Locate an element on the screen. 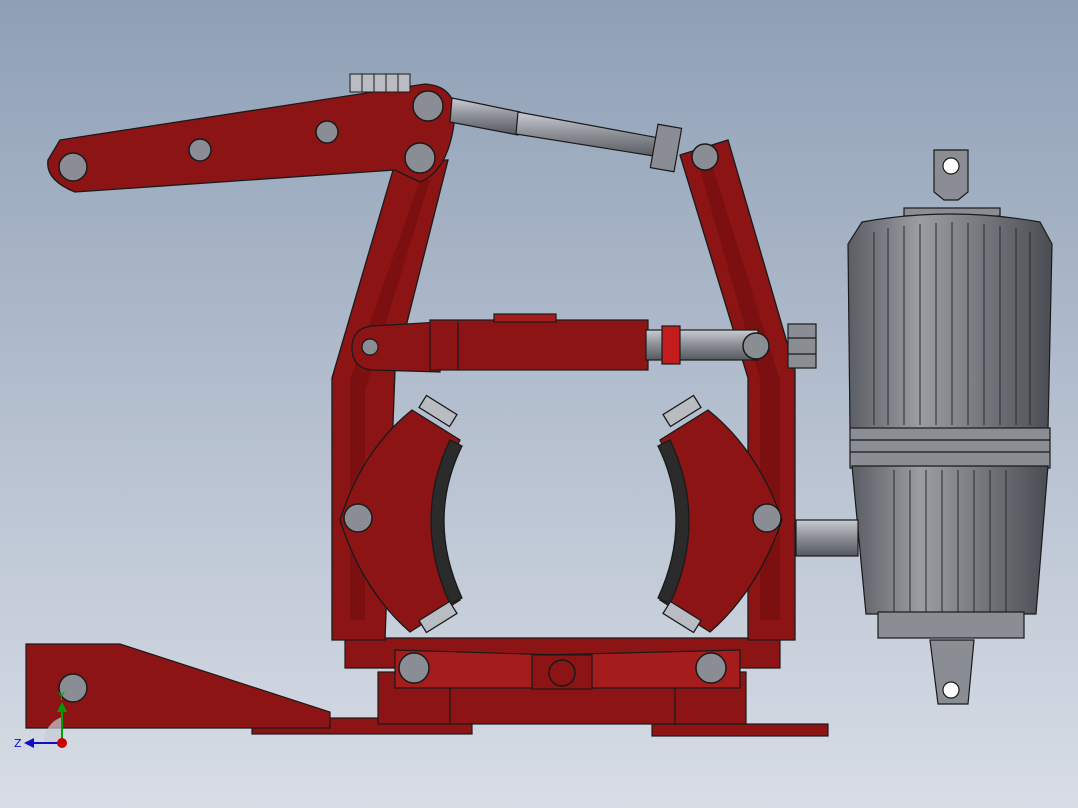 The image size is (1078, 808). adjuster-sleeve is located at coordinates (539, 345).